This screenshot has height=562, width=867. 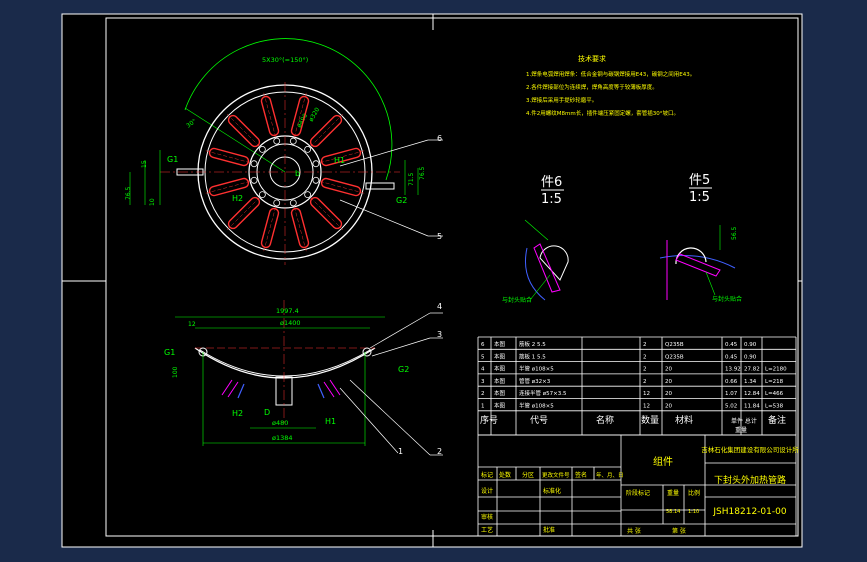 What do you see at coordinates (551, 182) in the screenshot?
I see `detail6-title: 件6` at bounding box center [551, 182].